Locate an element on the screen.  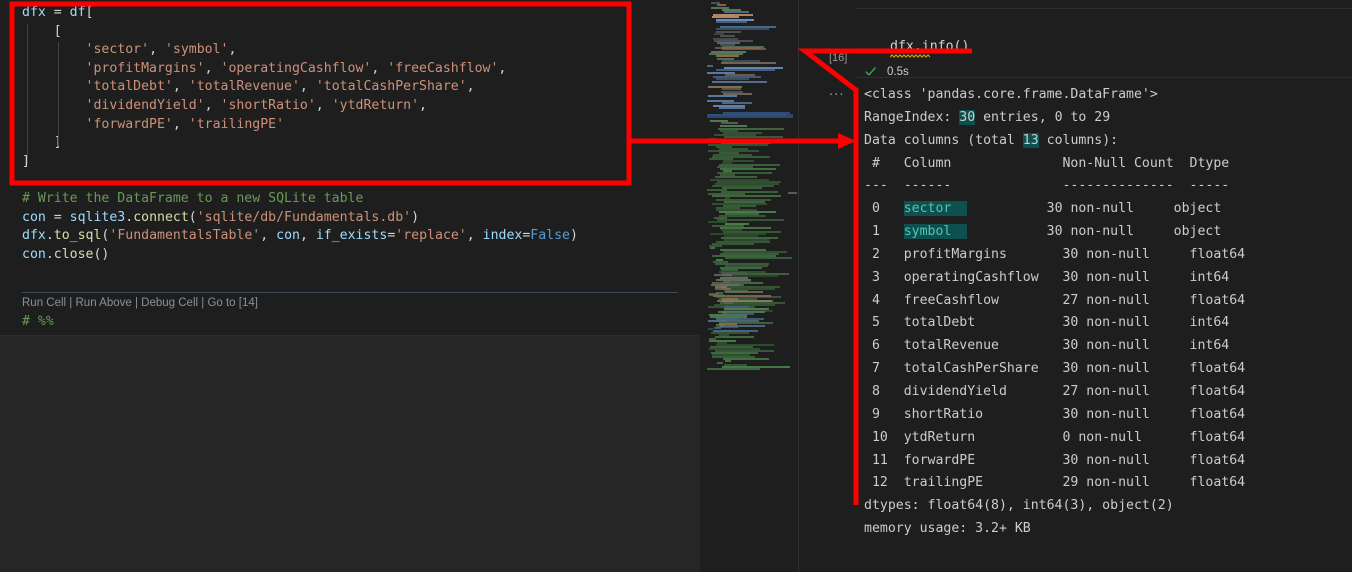
code-token: 'sqlite/db/Fundamentals.db' is located at coordinates (304, 217).